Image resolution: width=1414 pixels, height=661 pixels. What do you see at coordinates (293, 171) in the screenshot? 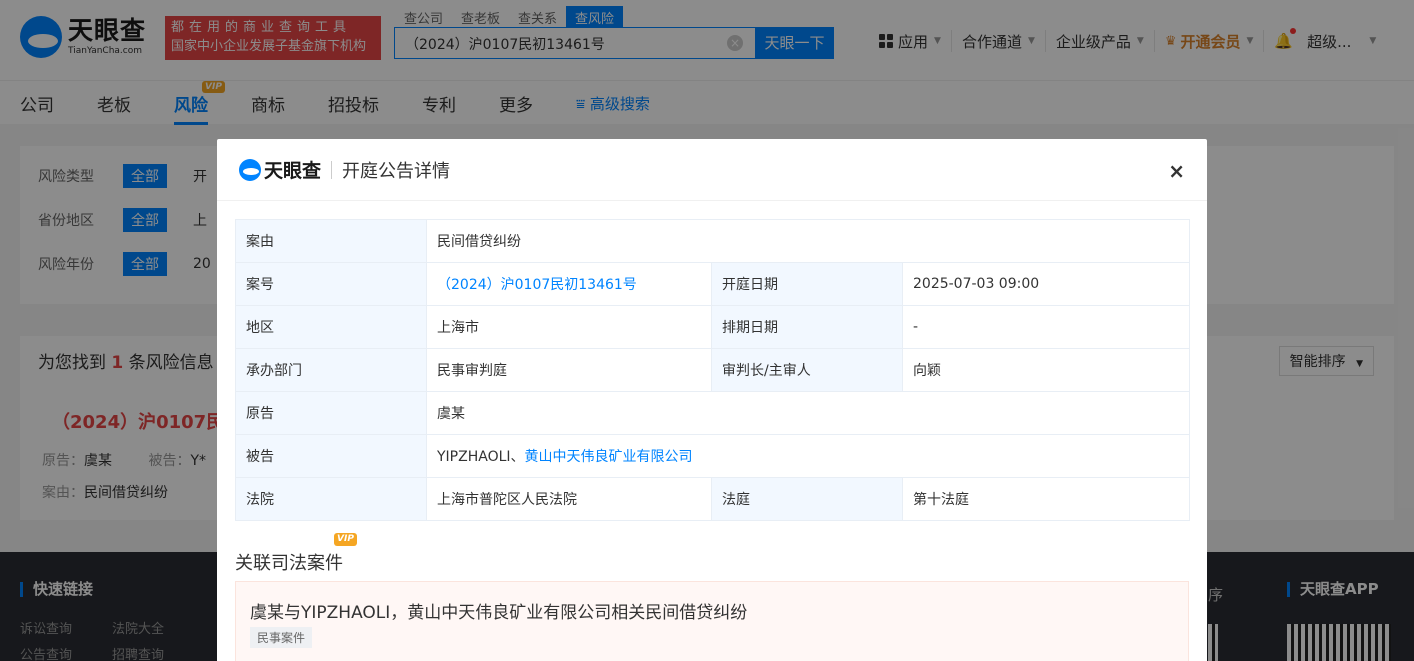
I see `modal-logo-text: 天眼查` at bounding box center [293, 171].